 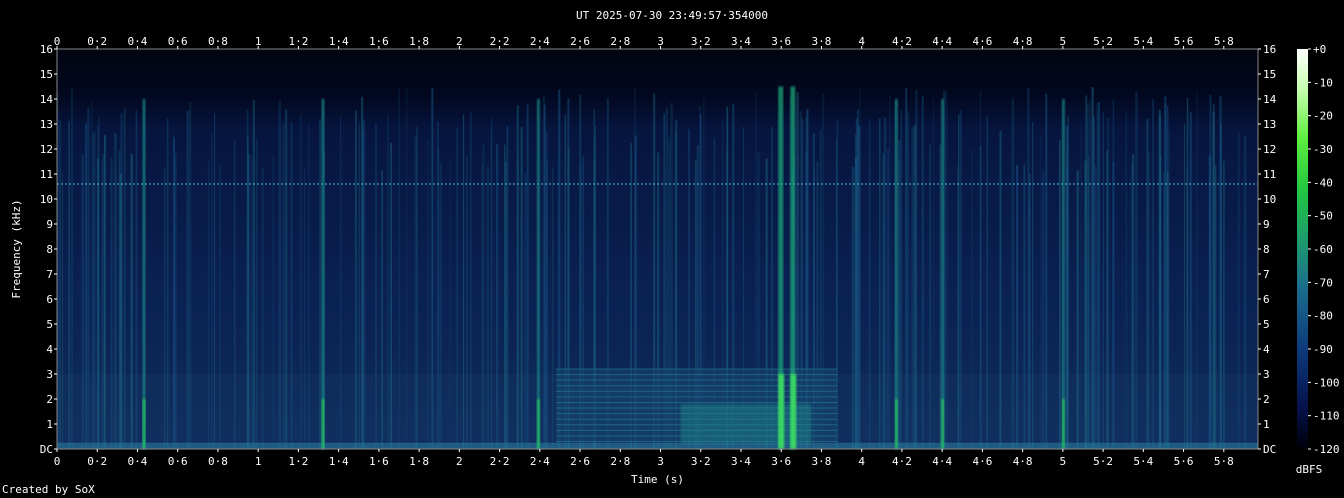 I want to click on y-tick-label: 11, so click(x=46, y=174).